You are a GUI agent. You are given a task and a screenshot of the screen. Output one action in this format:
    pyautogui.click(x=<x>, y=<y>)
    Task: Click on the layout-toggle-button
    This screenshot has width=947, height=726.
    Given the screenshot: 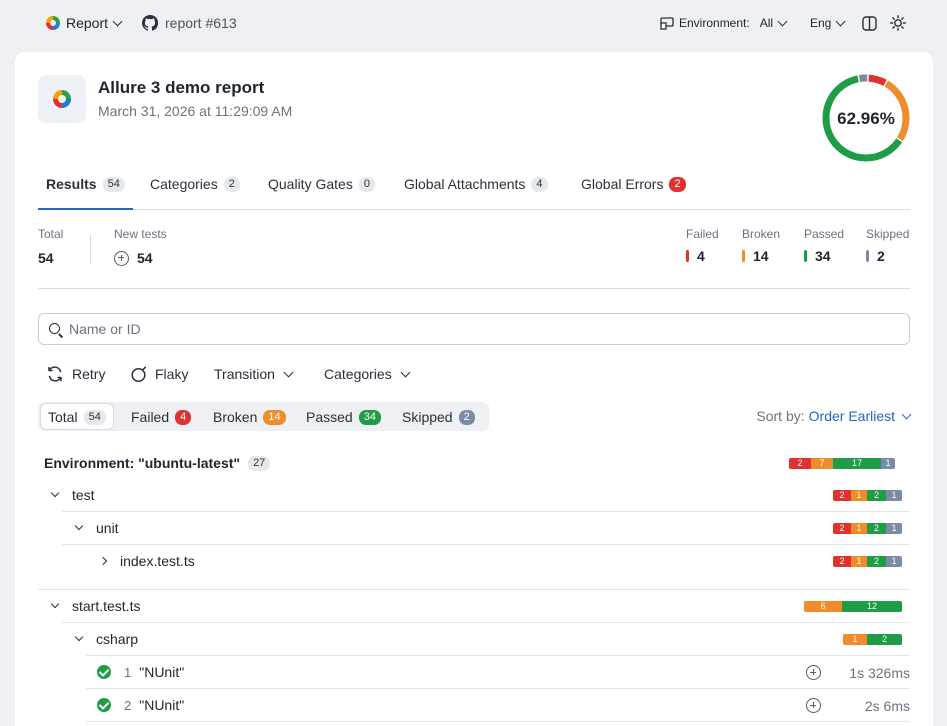 What is the action you would take?
    pyautogui.click(x=869, y=23)
    